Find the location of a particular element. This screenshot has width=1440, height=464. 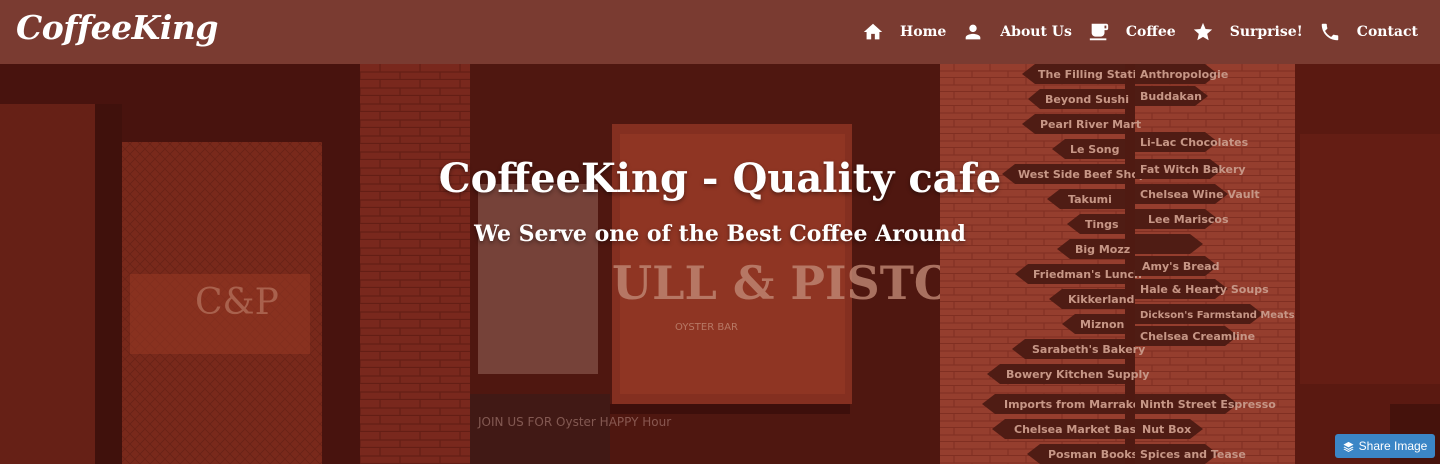

nav-label-coffee: Coffee is located at coordinates (1150, 32).